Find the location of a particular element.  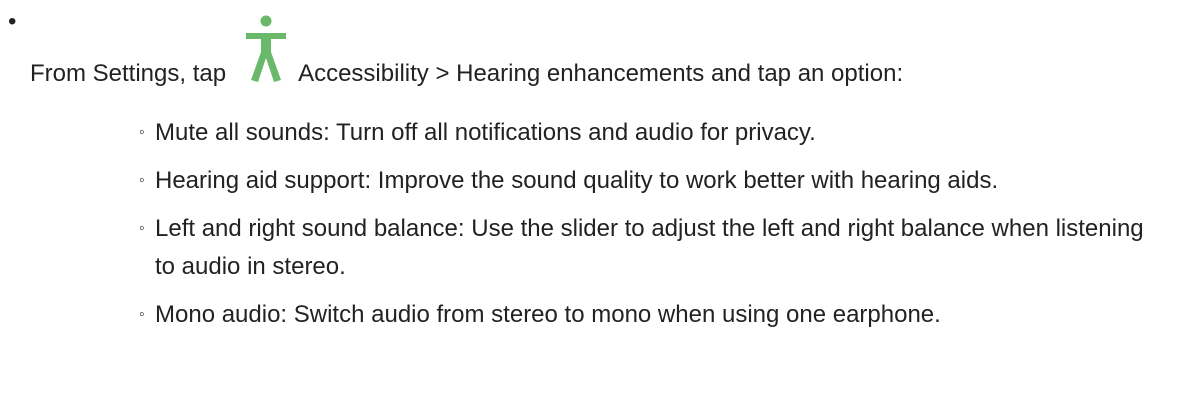

instruction-text-start: From Settings, tap is located at coordinates (128, 73).